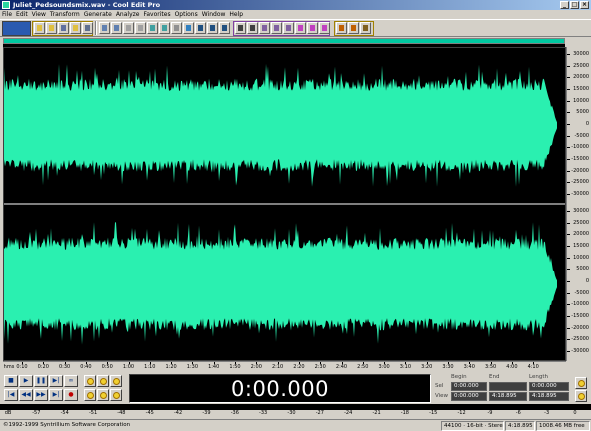  Describe the element at coordinates (51, 28) in the screenshot. I see `open-file-icon` at that location.